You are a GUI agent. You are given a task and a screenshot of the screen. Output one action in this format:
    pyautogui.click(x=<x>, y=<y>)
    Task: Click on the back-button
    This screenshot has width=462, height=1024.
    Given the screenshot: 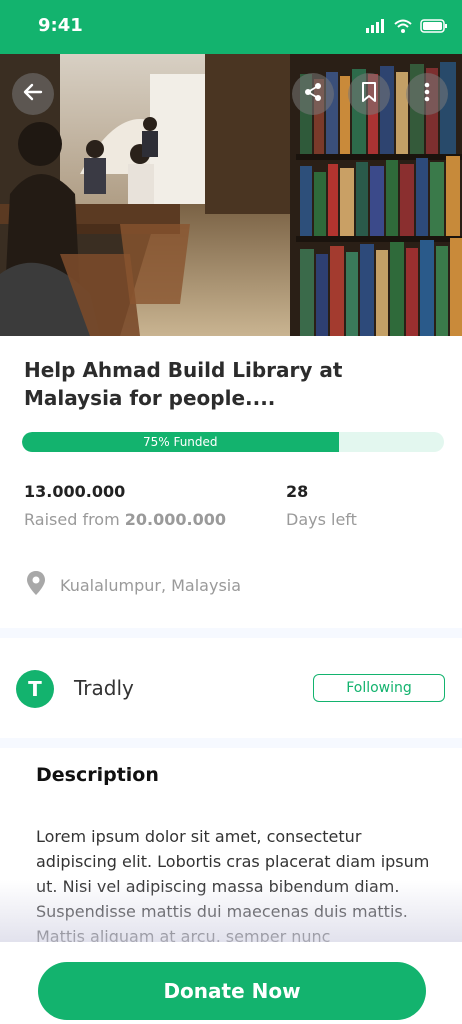 What is the action you would take?
    pyautogui.click(x=33, y=94)
    